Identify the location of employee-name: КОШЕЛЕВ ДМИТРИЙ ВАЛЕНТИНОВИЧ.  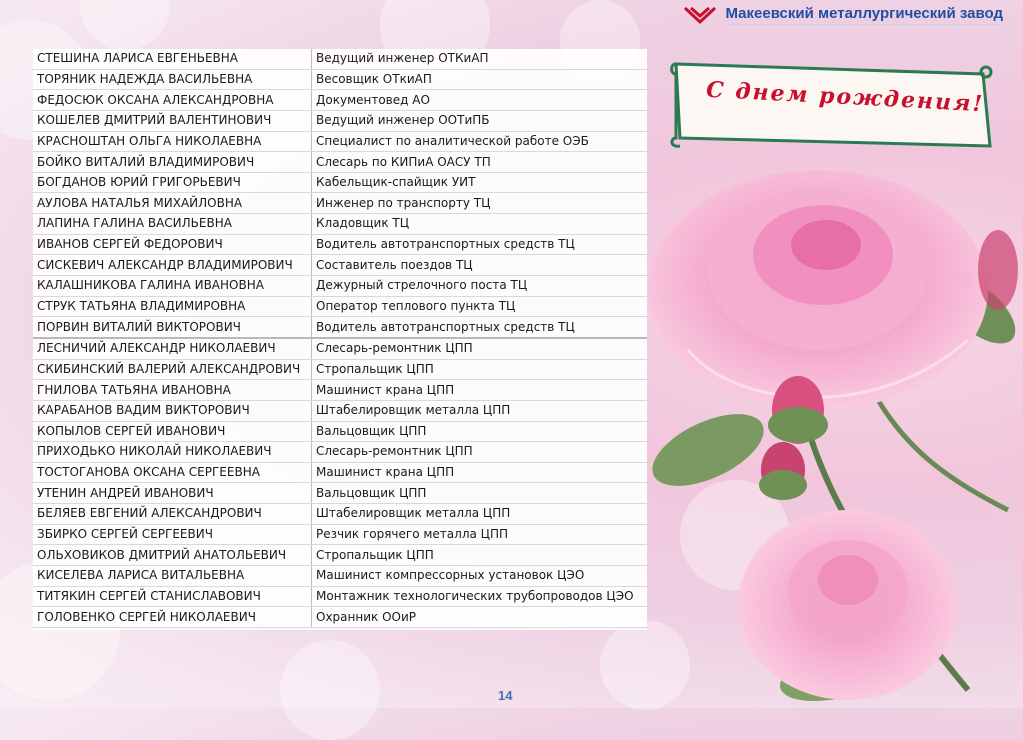
(172, 121).